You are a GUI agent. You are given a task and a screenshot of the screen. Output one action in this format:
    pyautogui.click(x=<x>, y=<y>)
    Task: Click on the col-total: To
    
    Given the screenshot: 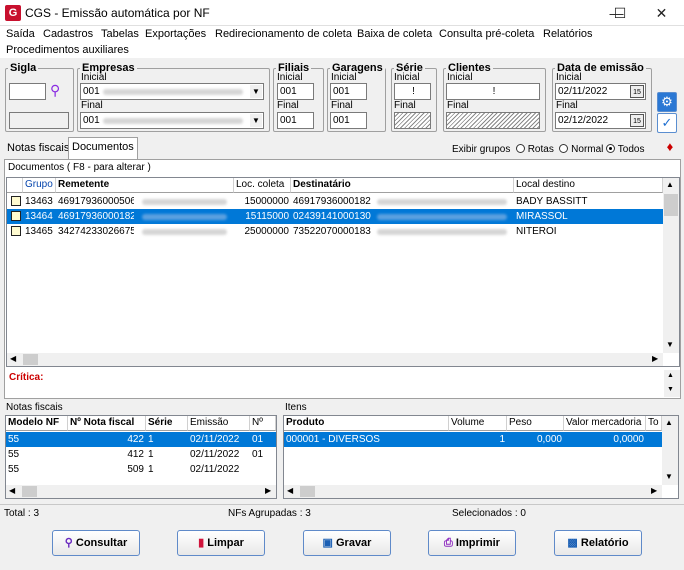 What is the action you would take?
    pyautogui.click(x=654, y=423)
    